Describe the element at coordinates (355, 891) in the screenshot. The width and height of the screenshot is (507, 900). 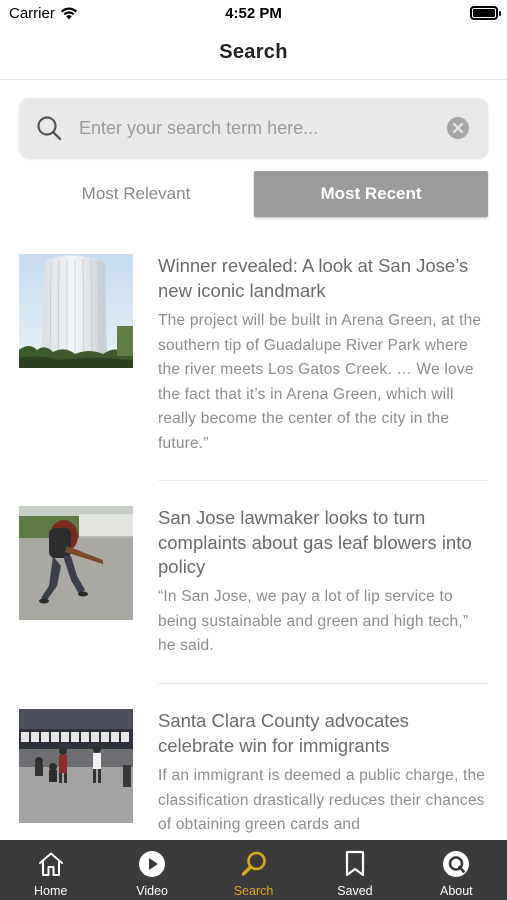
I see `tab-saved-label: Saved` at that location.